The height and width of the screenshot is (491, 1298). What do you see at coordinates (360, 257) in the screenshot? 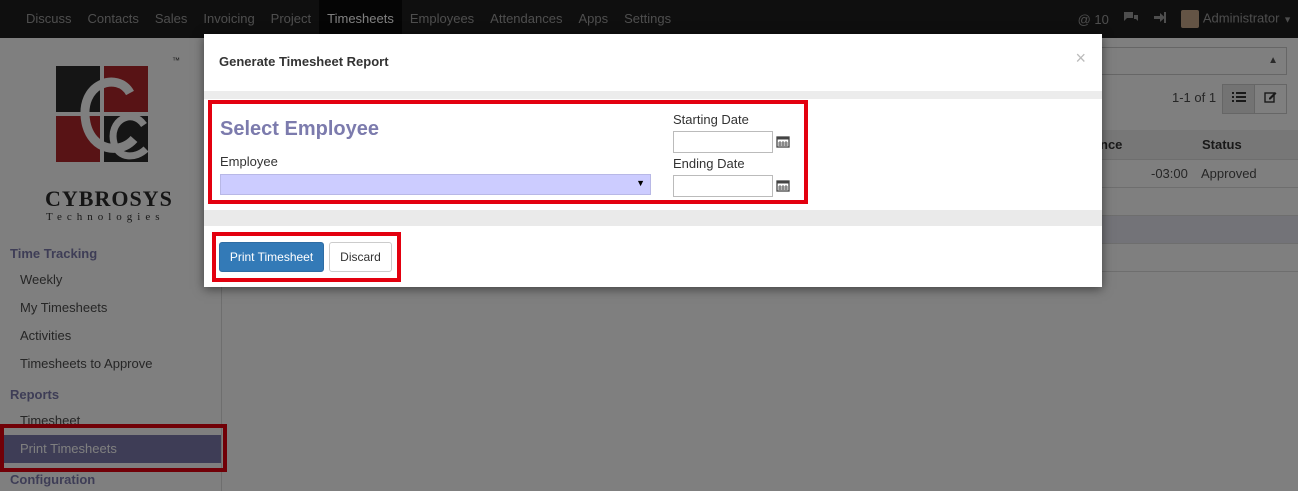
I see `discard-button: Discard` at bounding box center [360, 257].